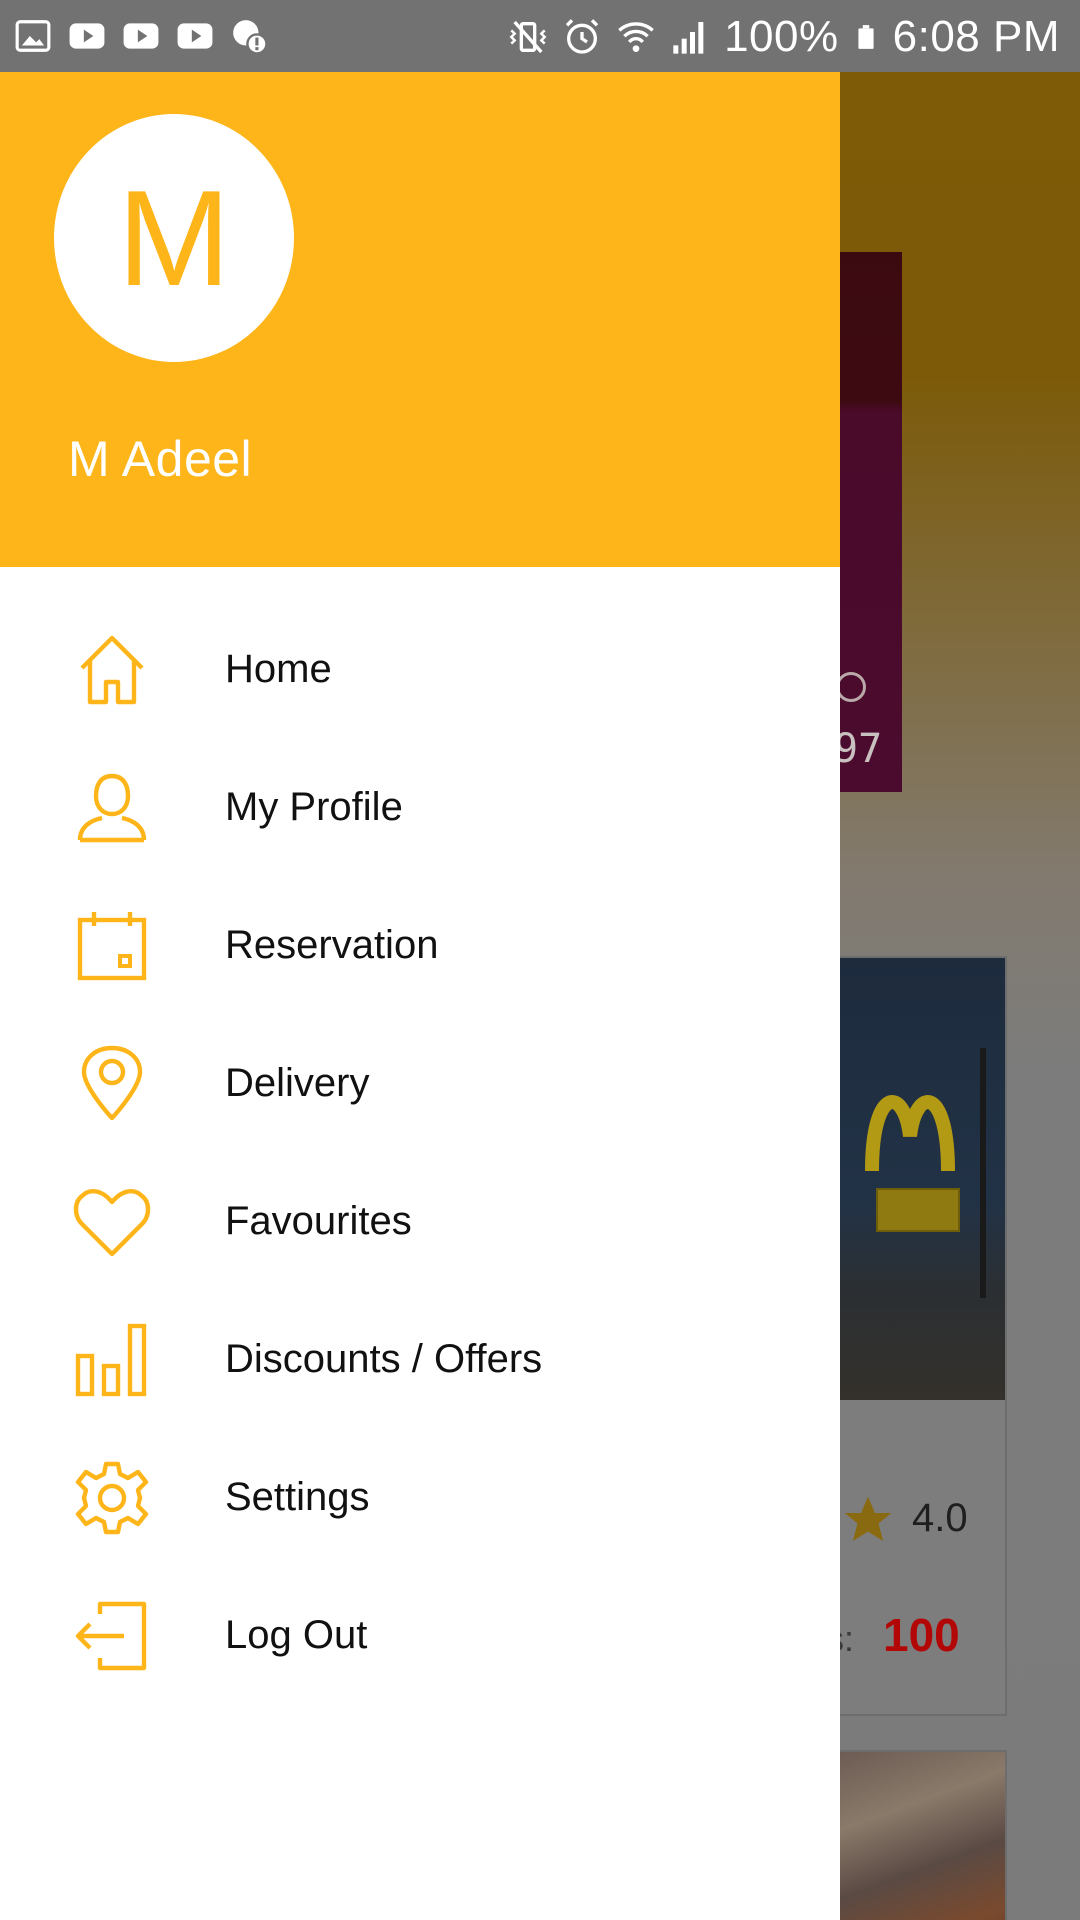 The image size is (1080, 1920). What do you see at coordinates (868, 1518) in the screenshot?
I see `star-icon` at bounding box center [868, 1518].